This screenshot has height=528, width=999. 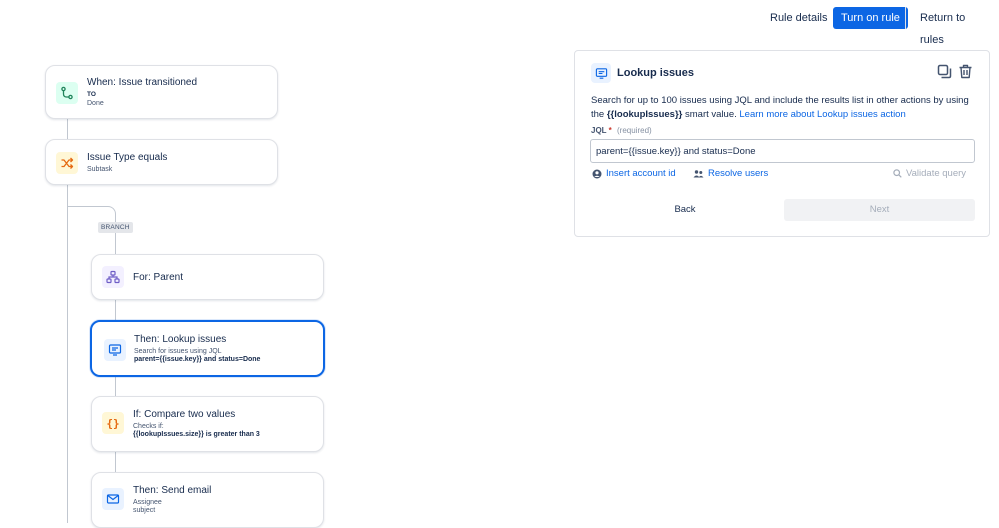 I want to click on return-to-rules-button: Return to rules, so click(x=955, y=26).